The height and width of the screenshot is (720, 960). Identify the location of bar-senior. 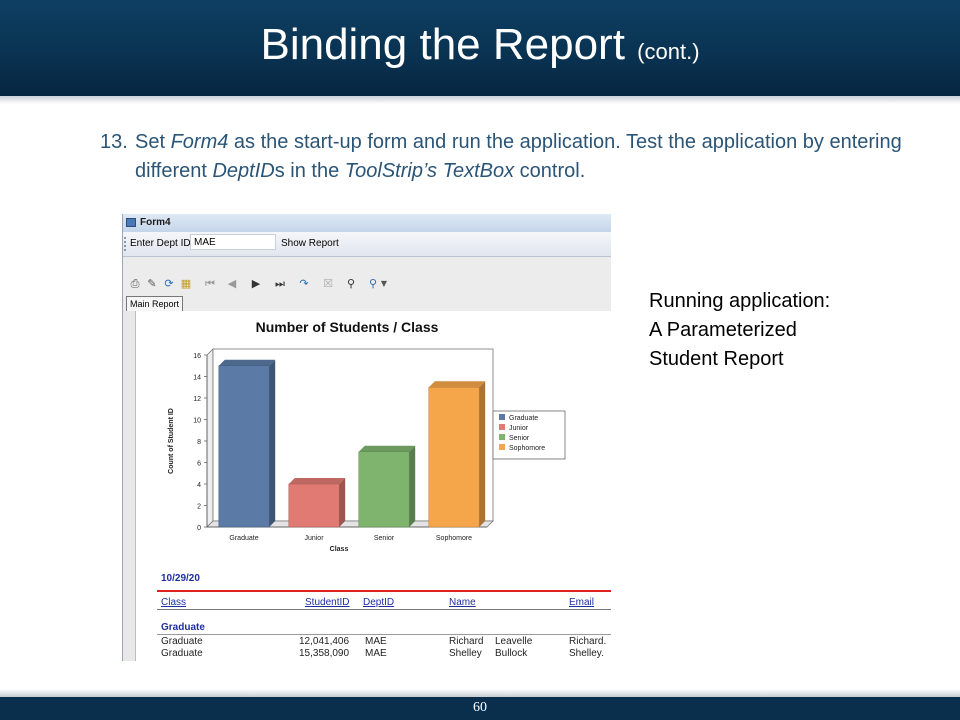
(384, 489).